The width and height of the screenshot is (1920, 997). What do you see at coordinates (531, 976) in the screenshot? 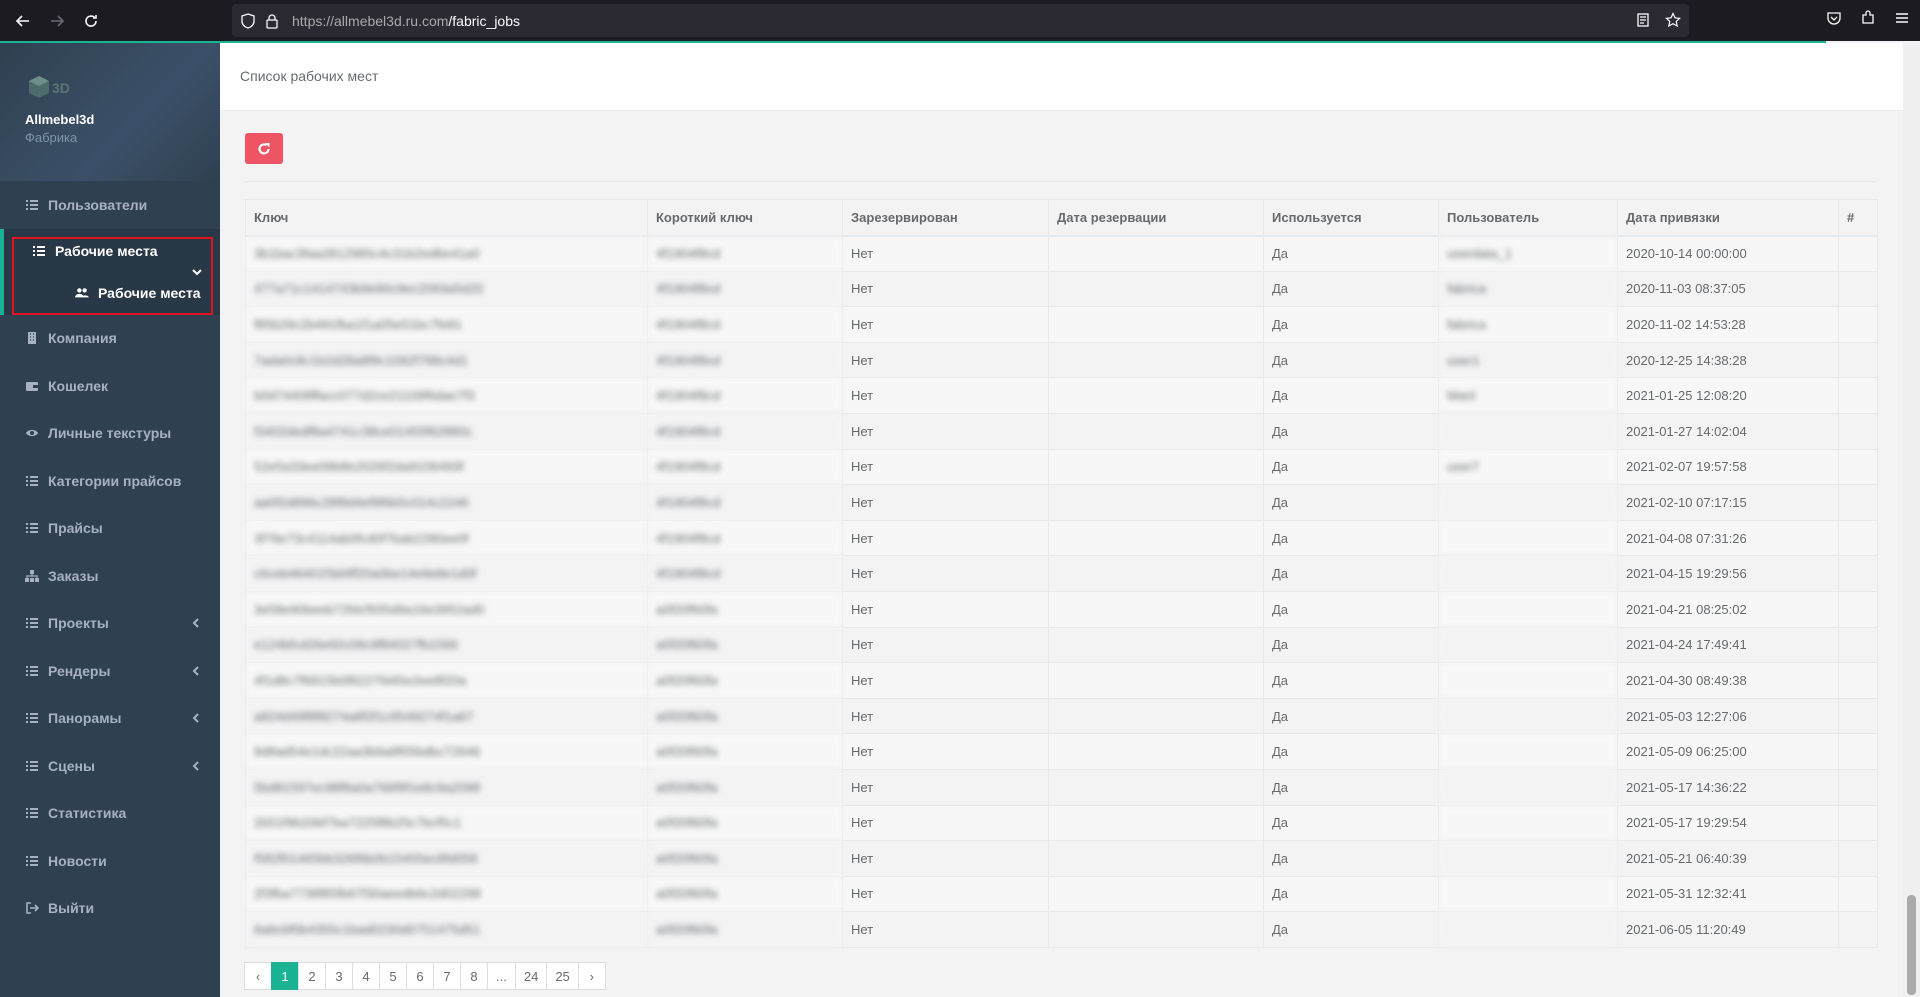
I see `pagination-page: 24` at bounding box center [531, 976].